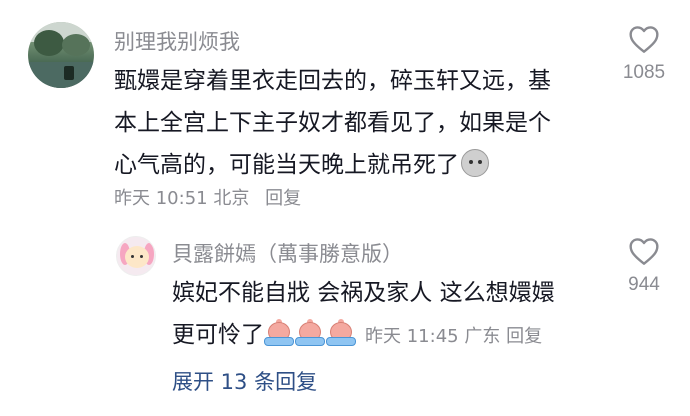 Image resolution: width=690 pixels, height=416 pixels. What do you see at coordinates (287, 253) in the screenshot?
I see `comment-username: 貝露餅嫣（萬事勝意版）` at bounding box center [287, 253].